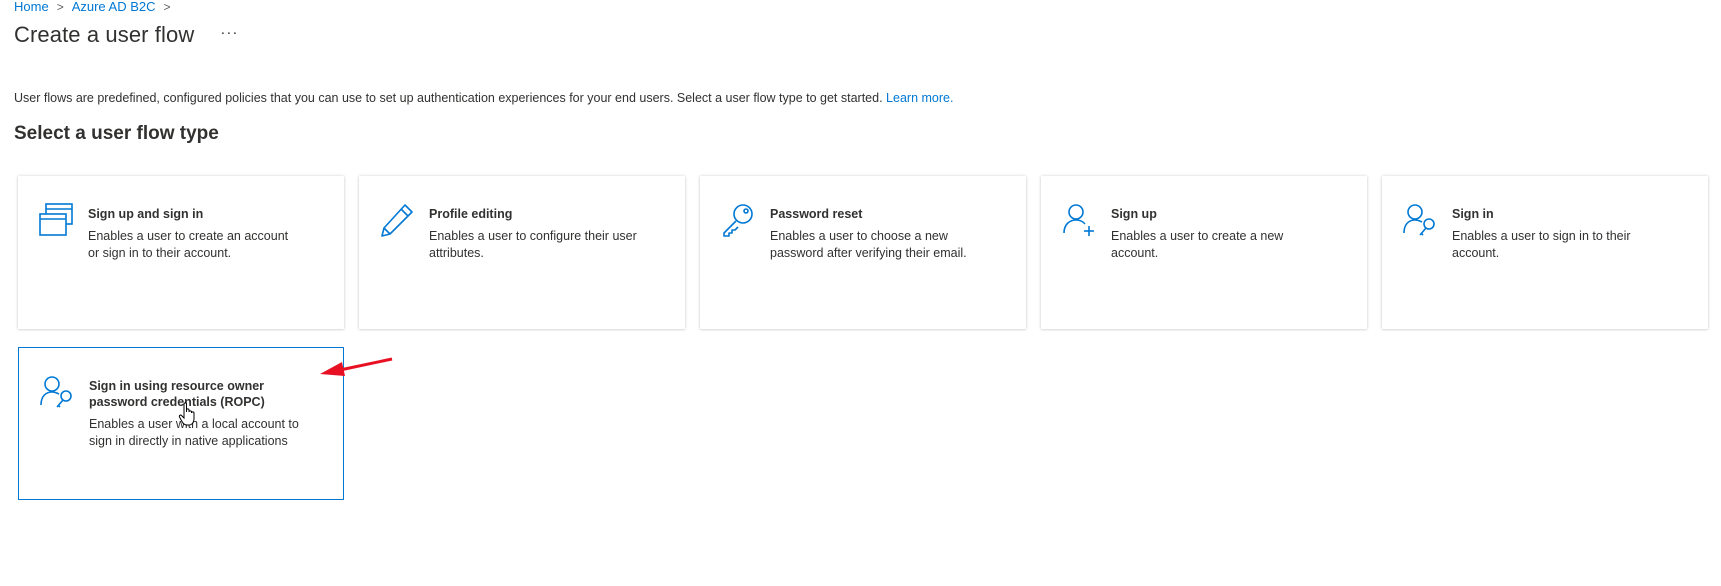 This screenshot has width=1721, height=586. I want to click on breadcrumb-azure-ad-b2c: Azure AD B2C, so click(114, 7).